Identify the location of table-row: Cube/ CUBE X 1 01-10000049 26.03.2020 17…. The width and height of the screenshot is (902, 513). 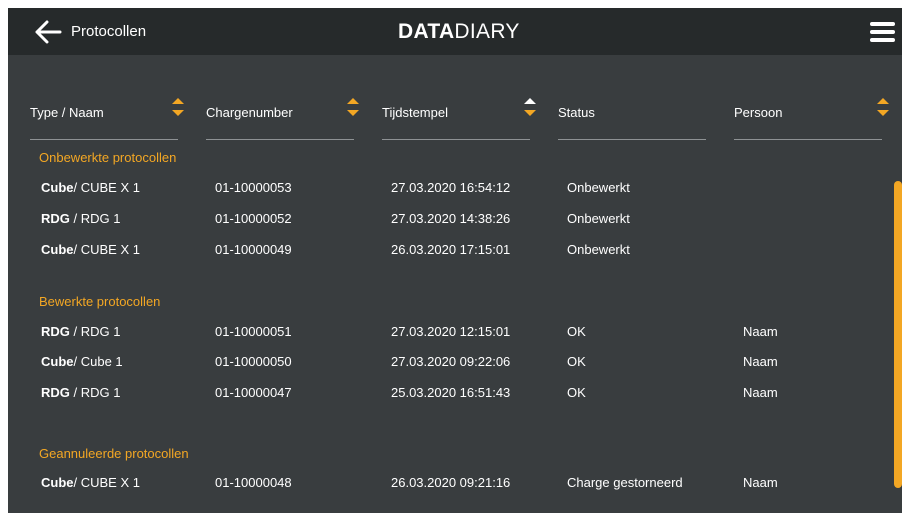
(448, 253).